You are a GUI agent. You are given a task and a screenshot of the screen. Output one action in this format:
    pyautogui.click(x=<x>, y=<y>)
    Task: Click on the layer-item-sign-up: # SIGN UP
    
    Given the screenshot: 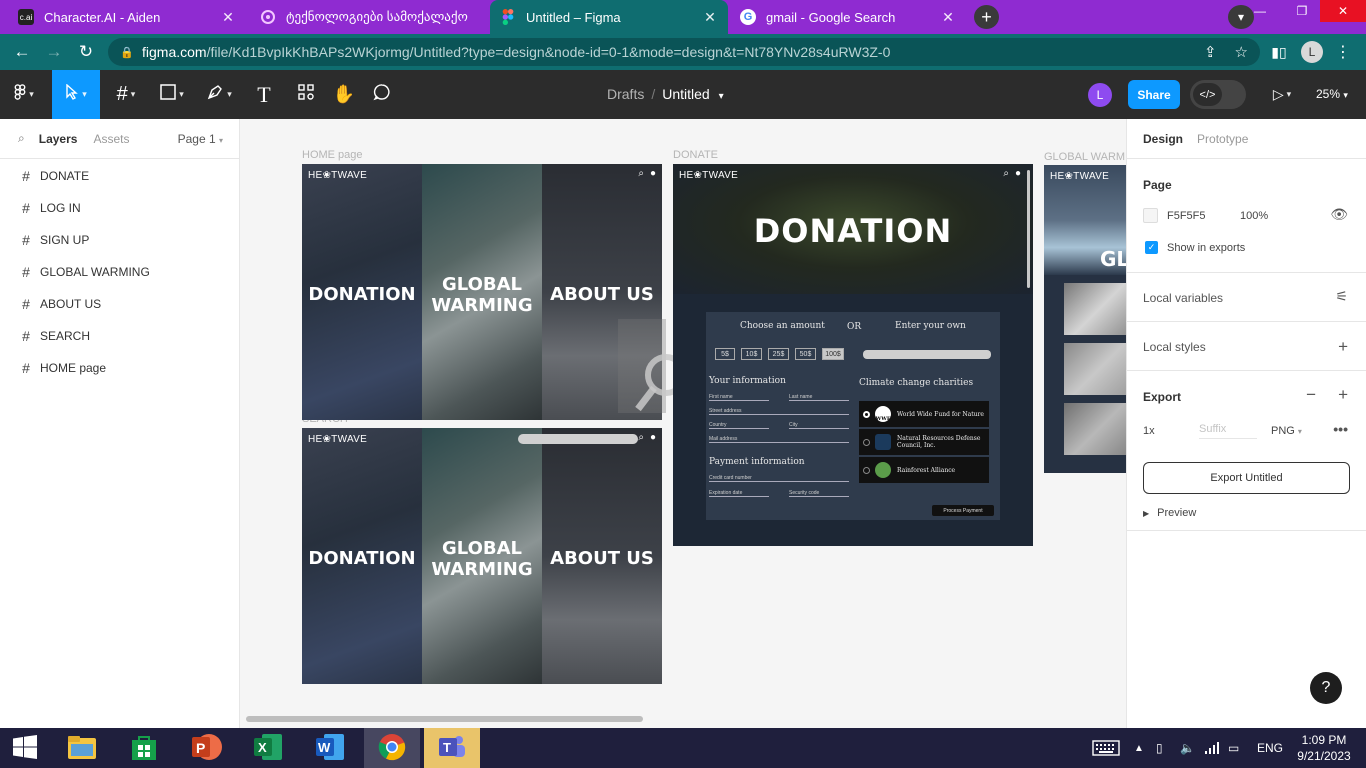 What is the action you would take?
    pyautogui.click(x=119, y=240)
    